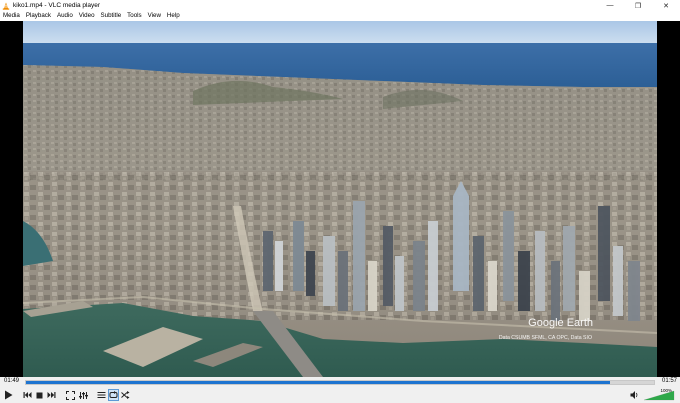 This screenshot has height=403, width=680. I want to click on previous-button, so click(27, 395).